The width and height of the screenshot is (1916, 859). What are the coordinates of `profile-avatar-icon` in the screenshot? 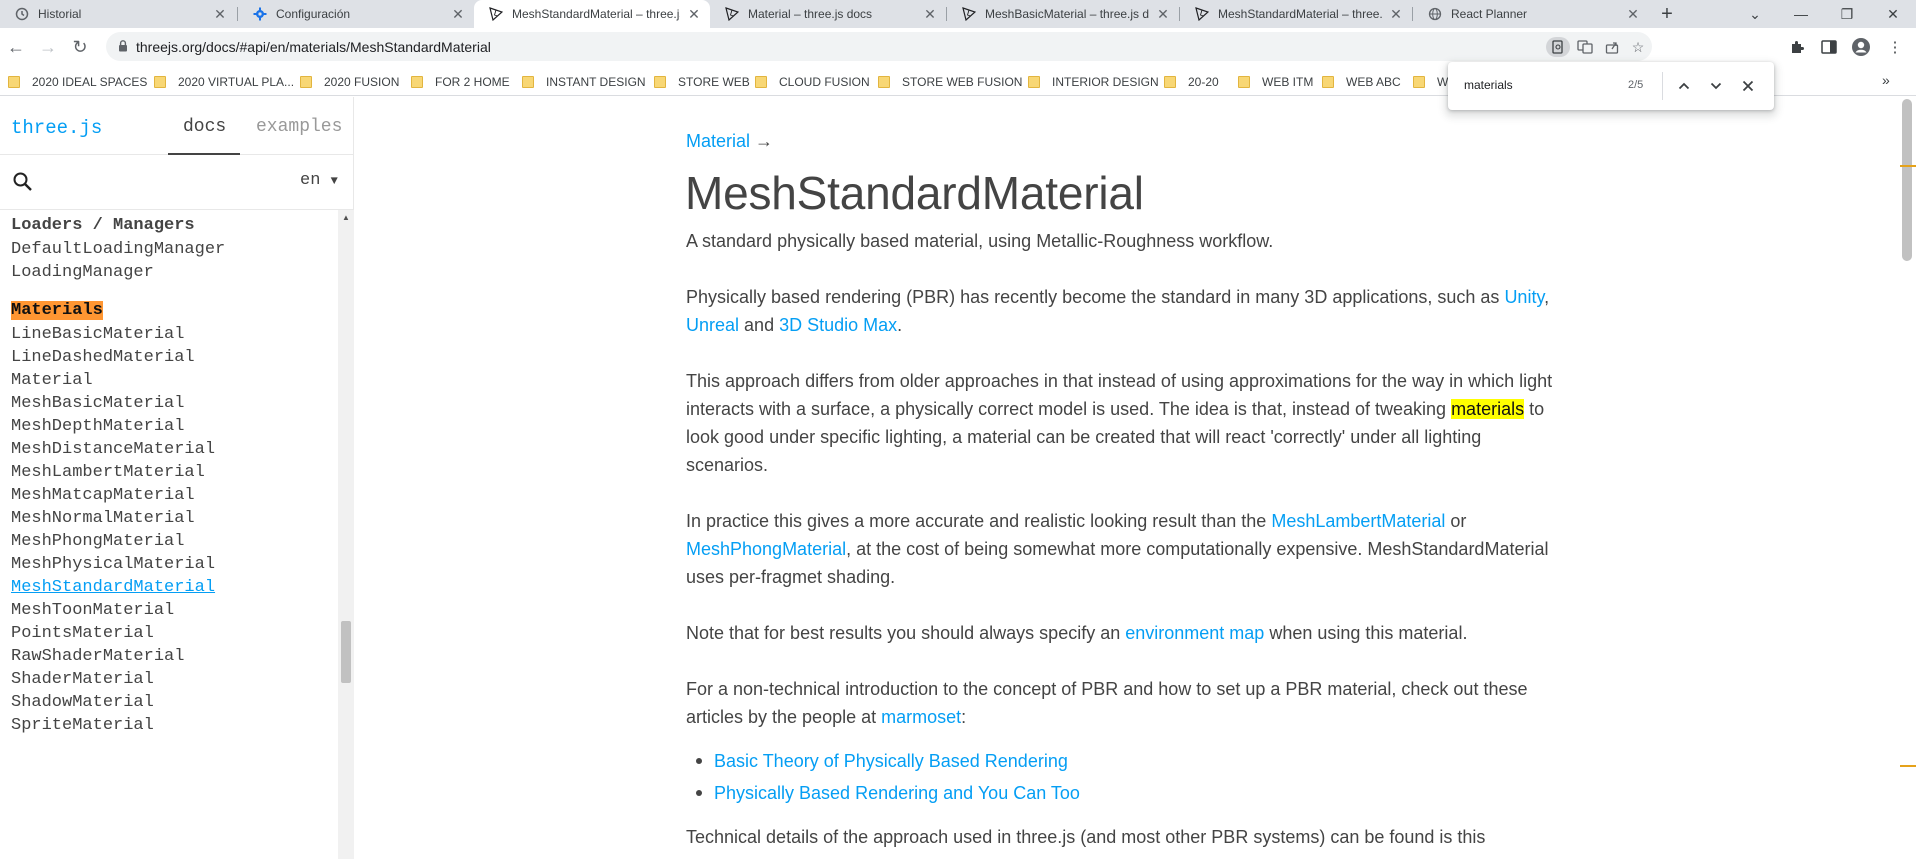 It's located at (1861, 47).